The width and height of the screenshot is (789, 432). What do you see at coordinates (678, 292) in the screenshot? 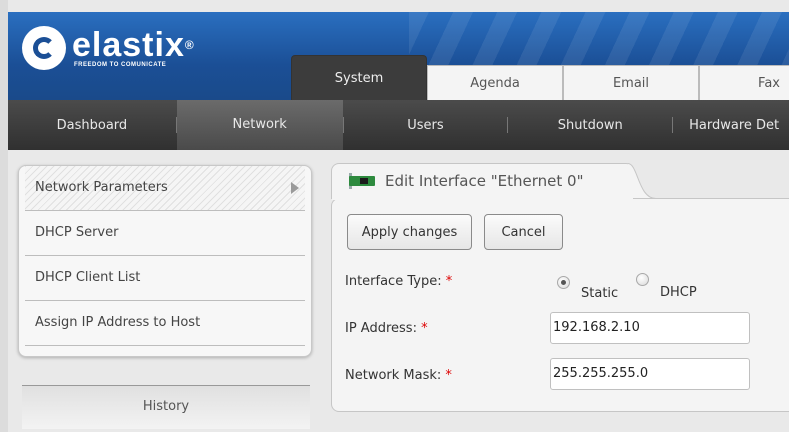
I see `dhcp-radio-label: DHCP` at bounding box center [678, 292].